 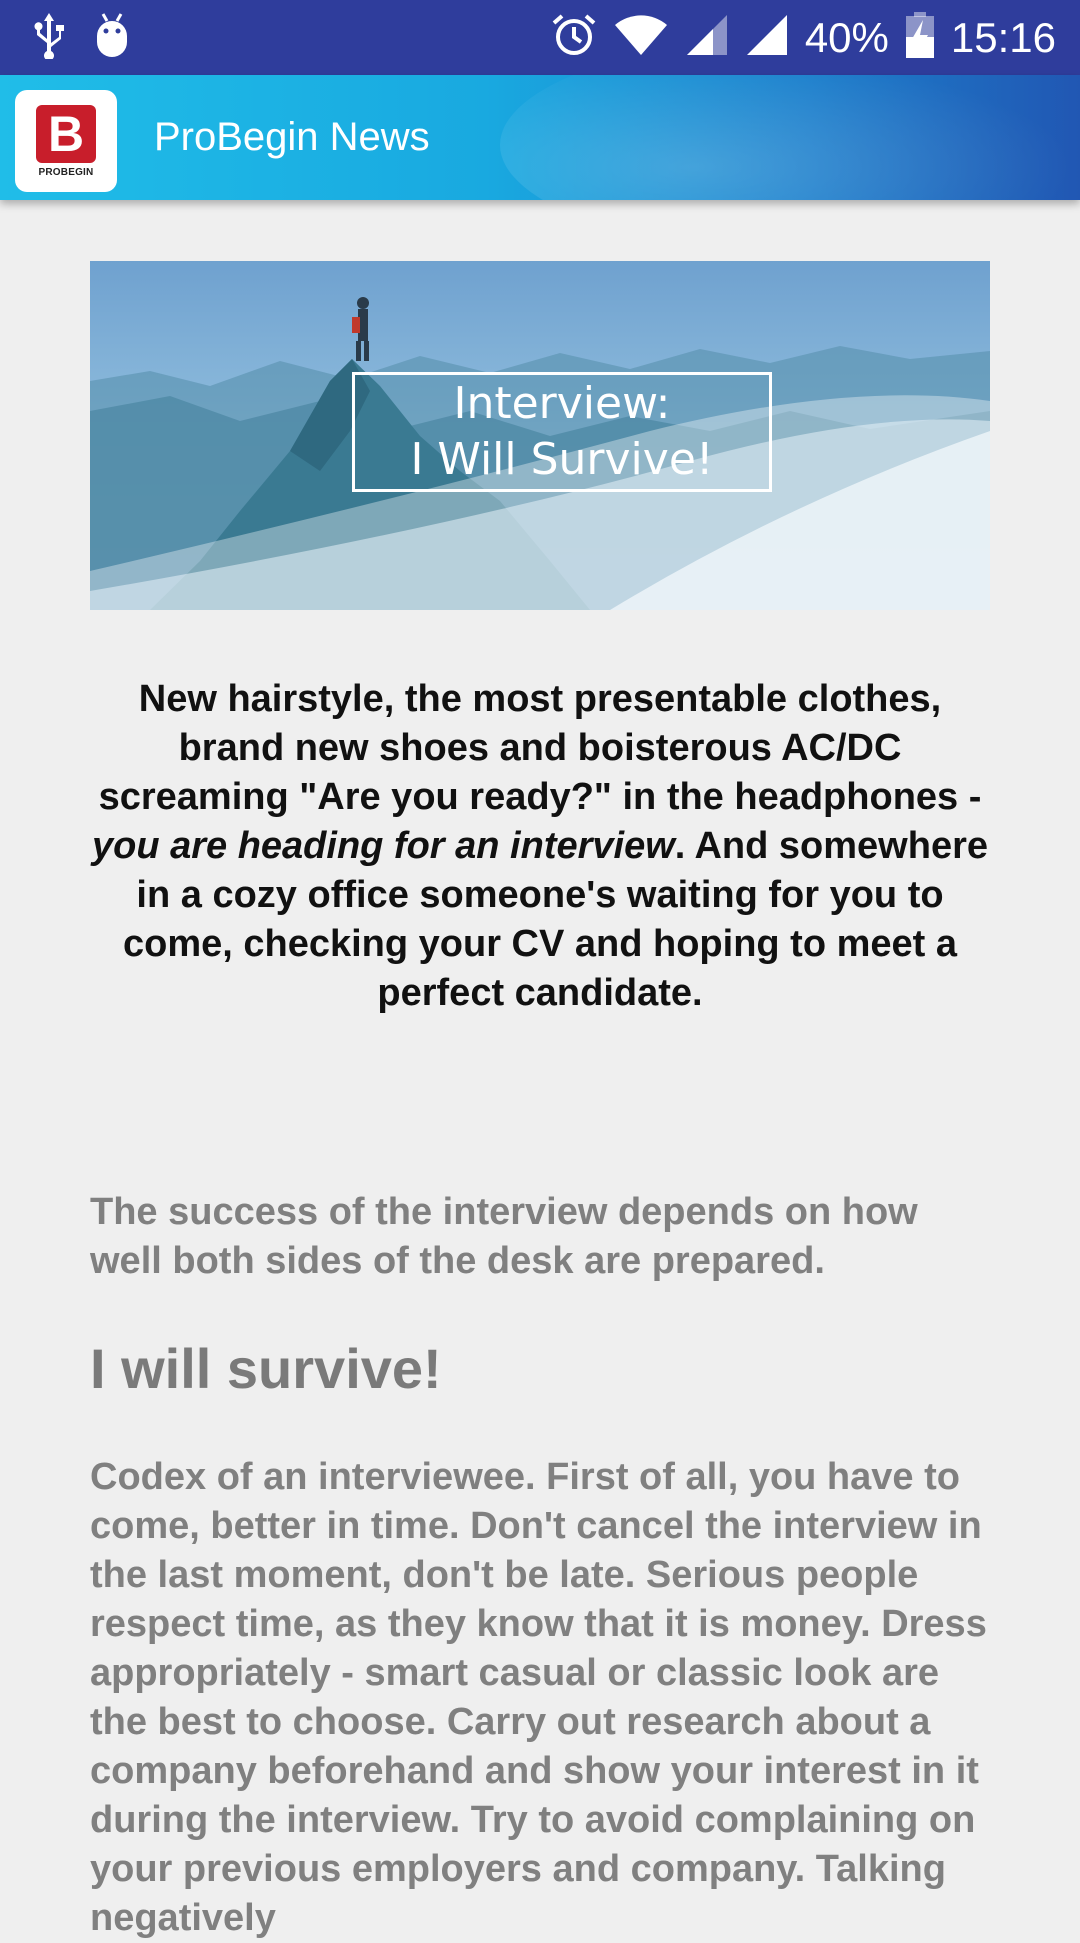 I want to click on battery-charging-icon, so click(x=920, y=37).